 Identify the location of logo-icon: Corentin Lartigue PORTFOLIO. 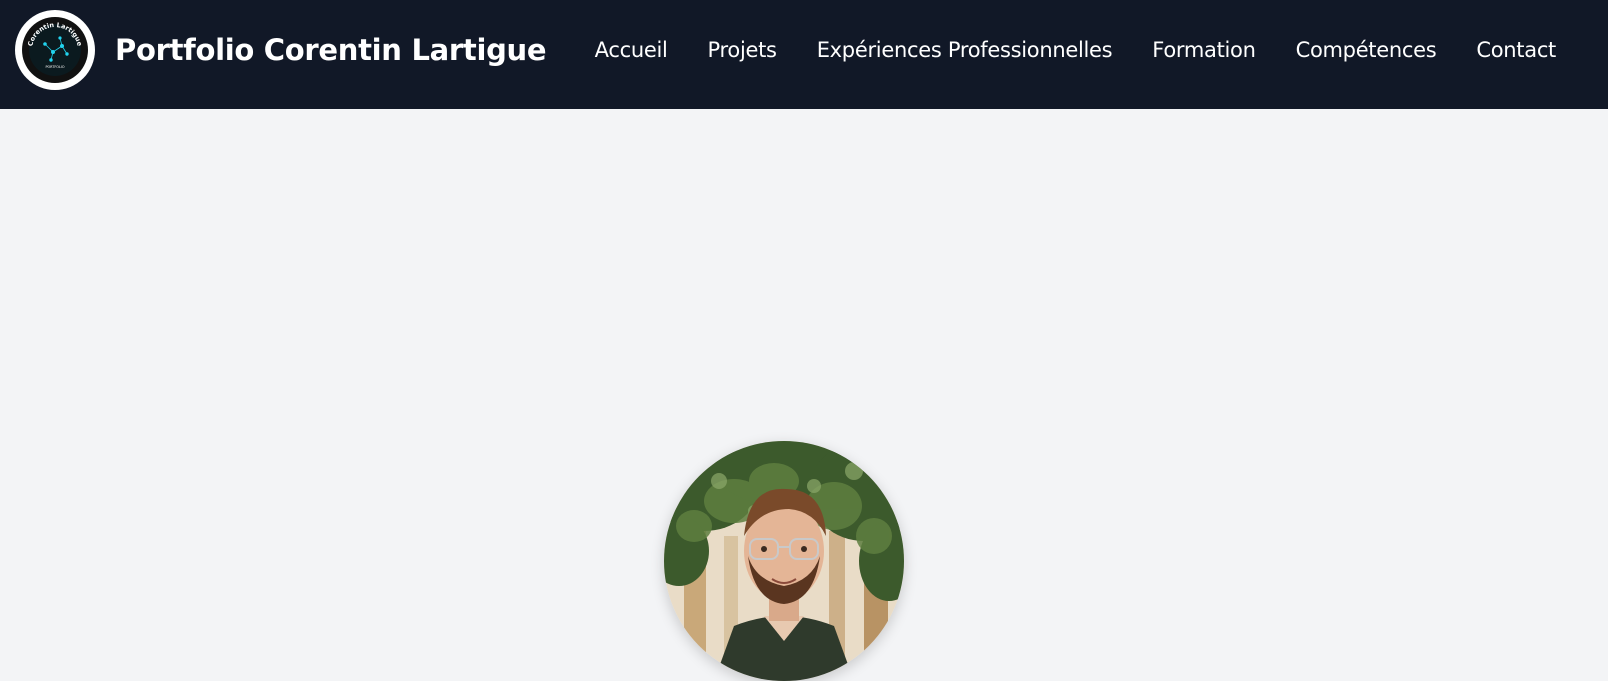
(55, 50).